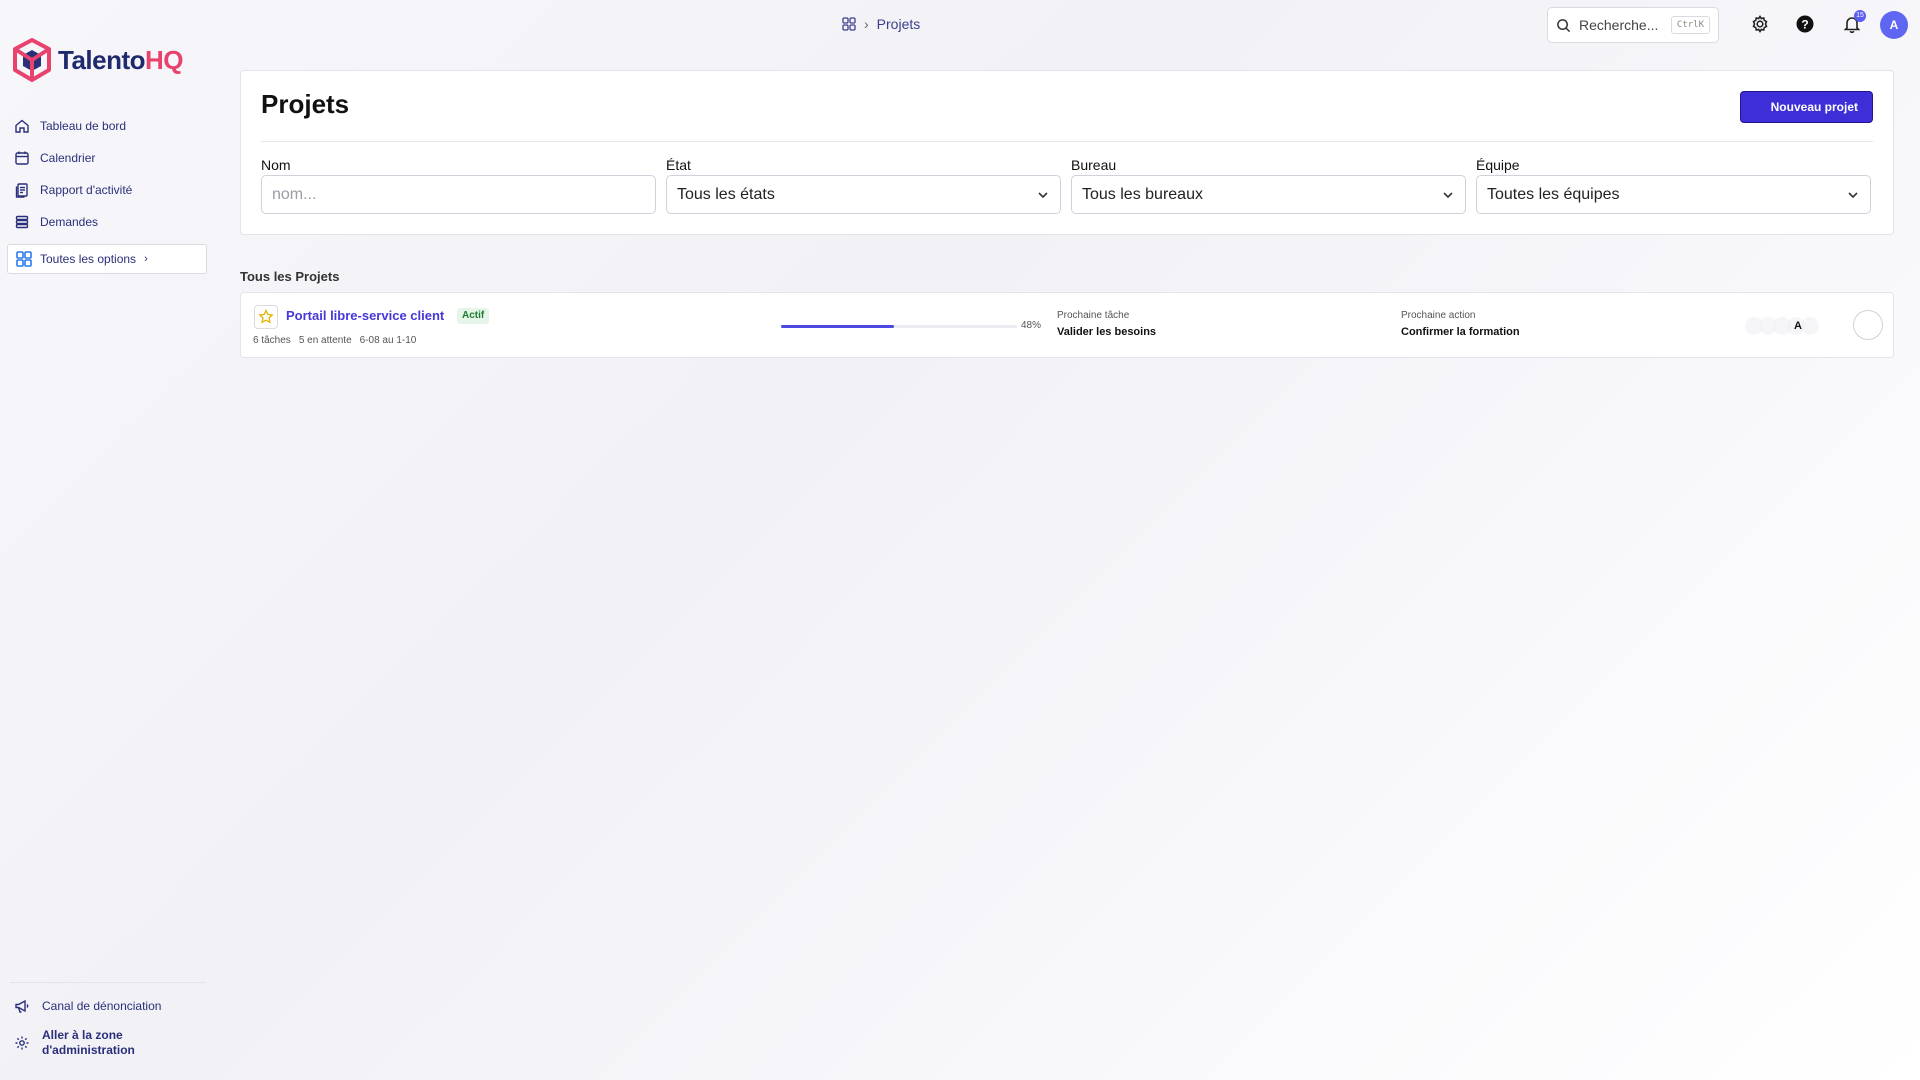 Image resolution: width=1920 pixels, height=1080 pixels. What do you see at coordinates (899, 326) in the screenshot?
I see `progress-bar` at bounding box center [899, 326].